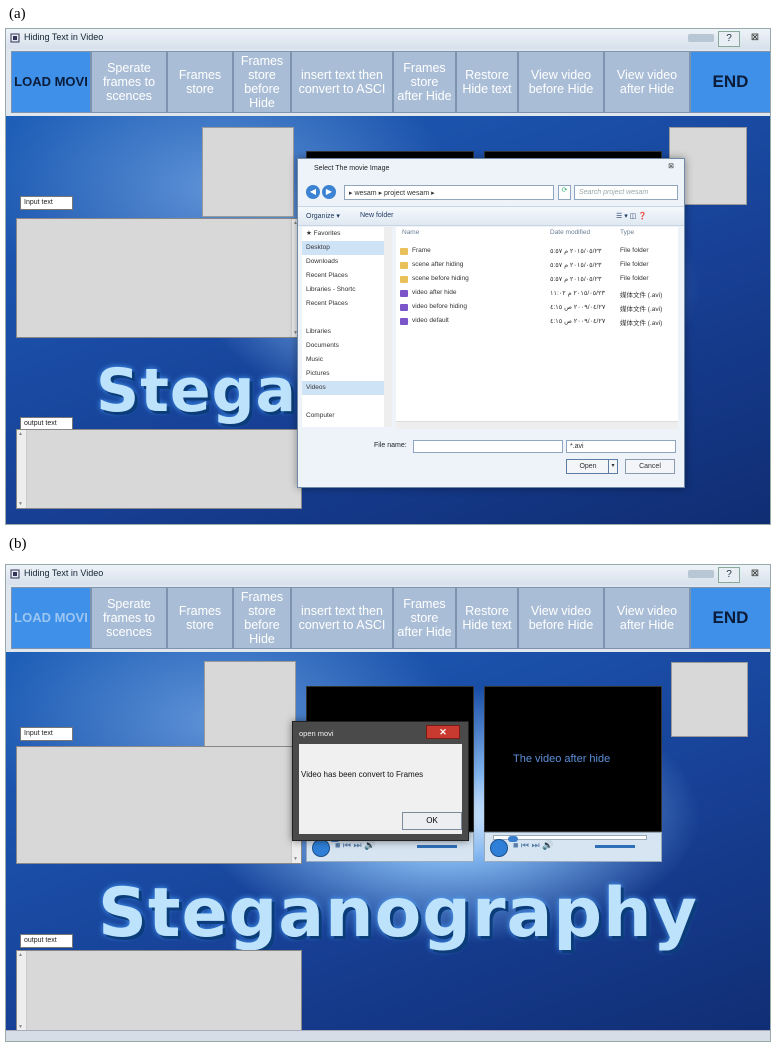  Describe the element at coordinates (329, 192) in the screenshot. I see `forward-icon: ▶` at that location.